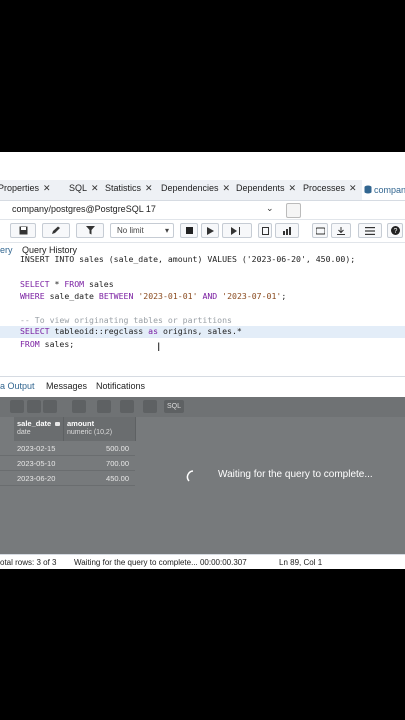  I want to click on tab-dependents: Dependents ✕, so click(266, 188).